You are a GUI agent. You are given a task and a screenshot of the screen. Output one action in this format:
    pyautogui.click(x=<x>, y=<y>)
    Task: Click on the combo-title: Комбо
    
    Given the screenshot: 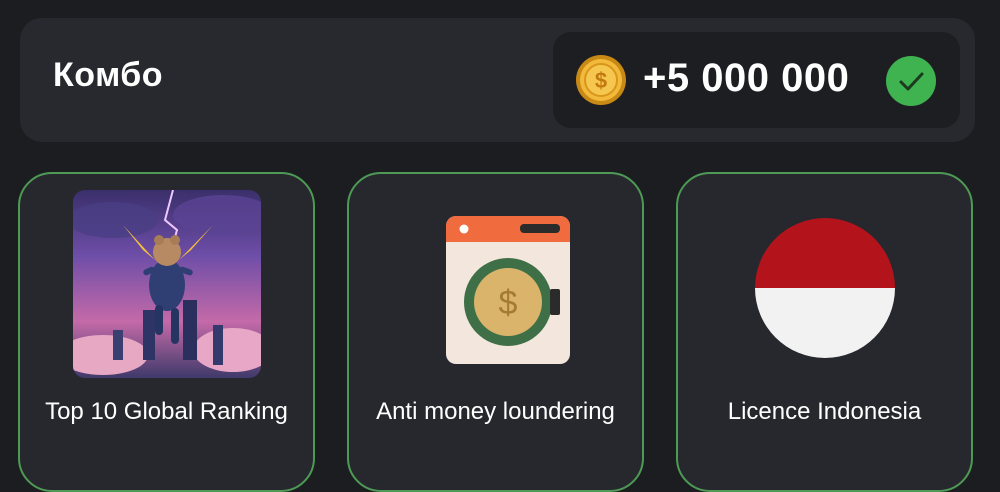 What is the action you would take?
    pyautogui.click(x=108, y=75)
    